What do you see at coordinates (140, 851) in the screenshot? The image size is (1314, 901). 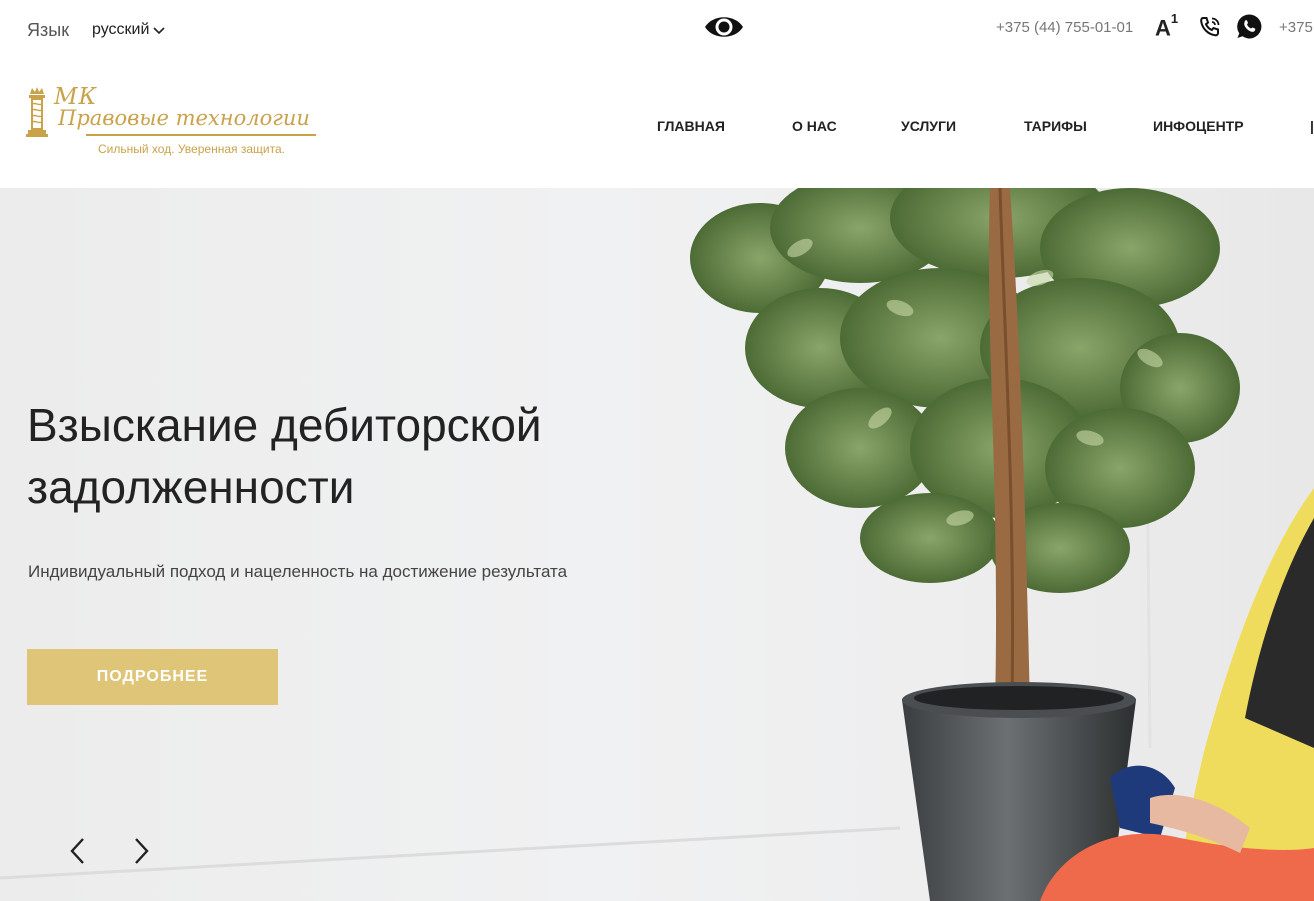 I see `chevron-right-icon` at bounding box center [140, 851].